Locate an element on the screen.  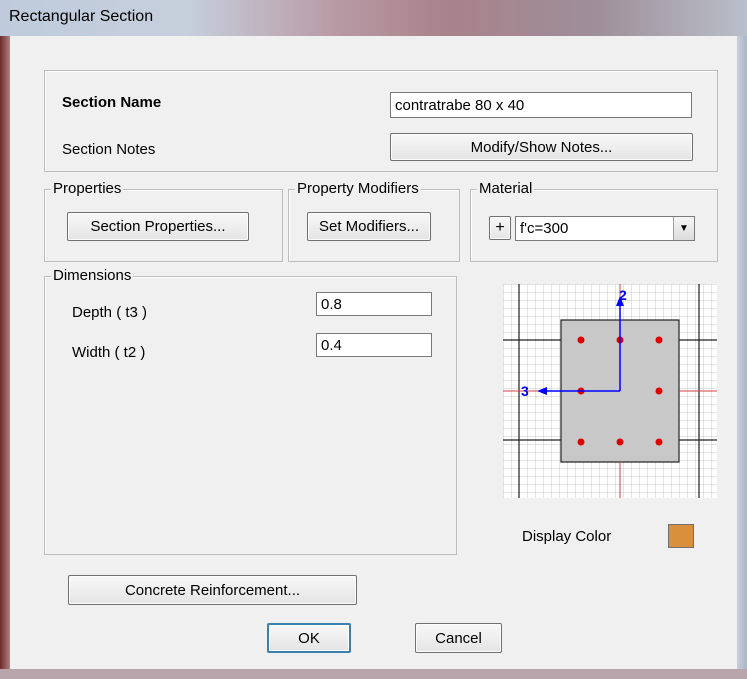
width-label: Width ( t2 ) is located at coordinates (109, 352).